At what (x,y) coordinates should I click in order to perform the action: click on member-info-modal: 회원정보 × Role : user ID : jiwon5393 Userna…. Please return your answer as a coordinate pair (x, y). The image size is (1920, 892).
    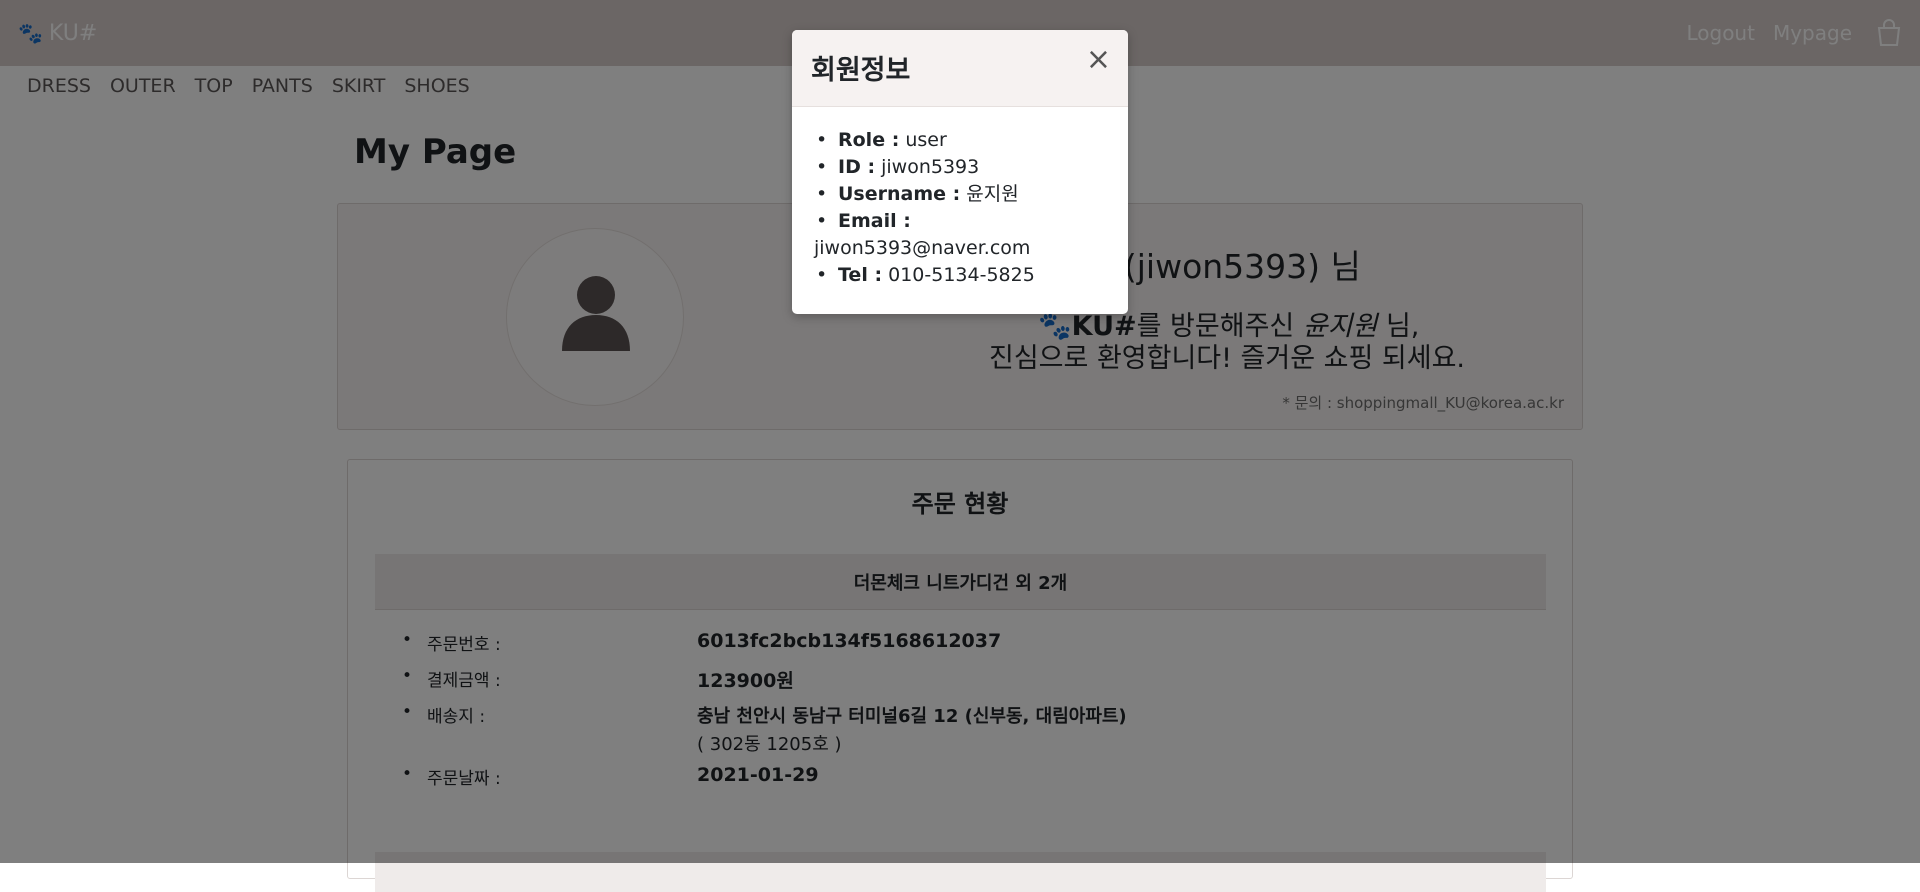
    Looking at the image, I should click on (960, 172).